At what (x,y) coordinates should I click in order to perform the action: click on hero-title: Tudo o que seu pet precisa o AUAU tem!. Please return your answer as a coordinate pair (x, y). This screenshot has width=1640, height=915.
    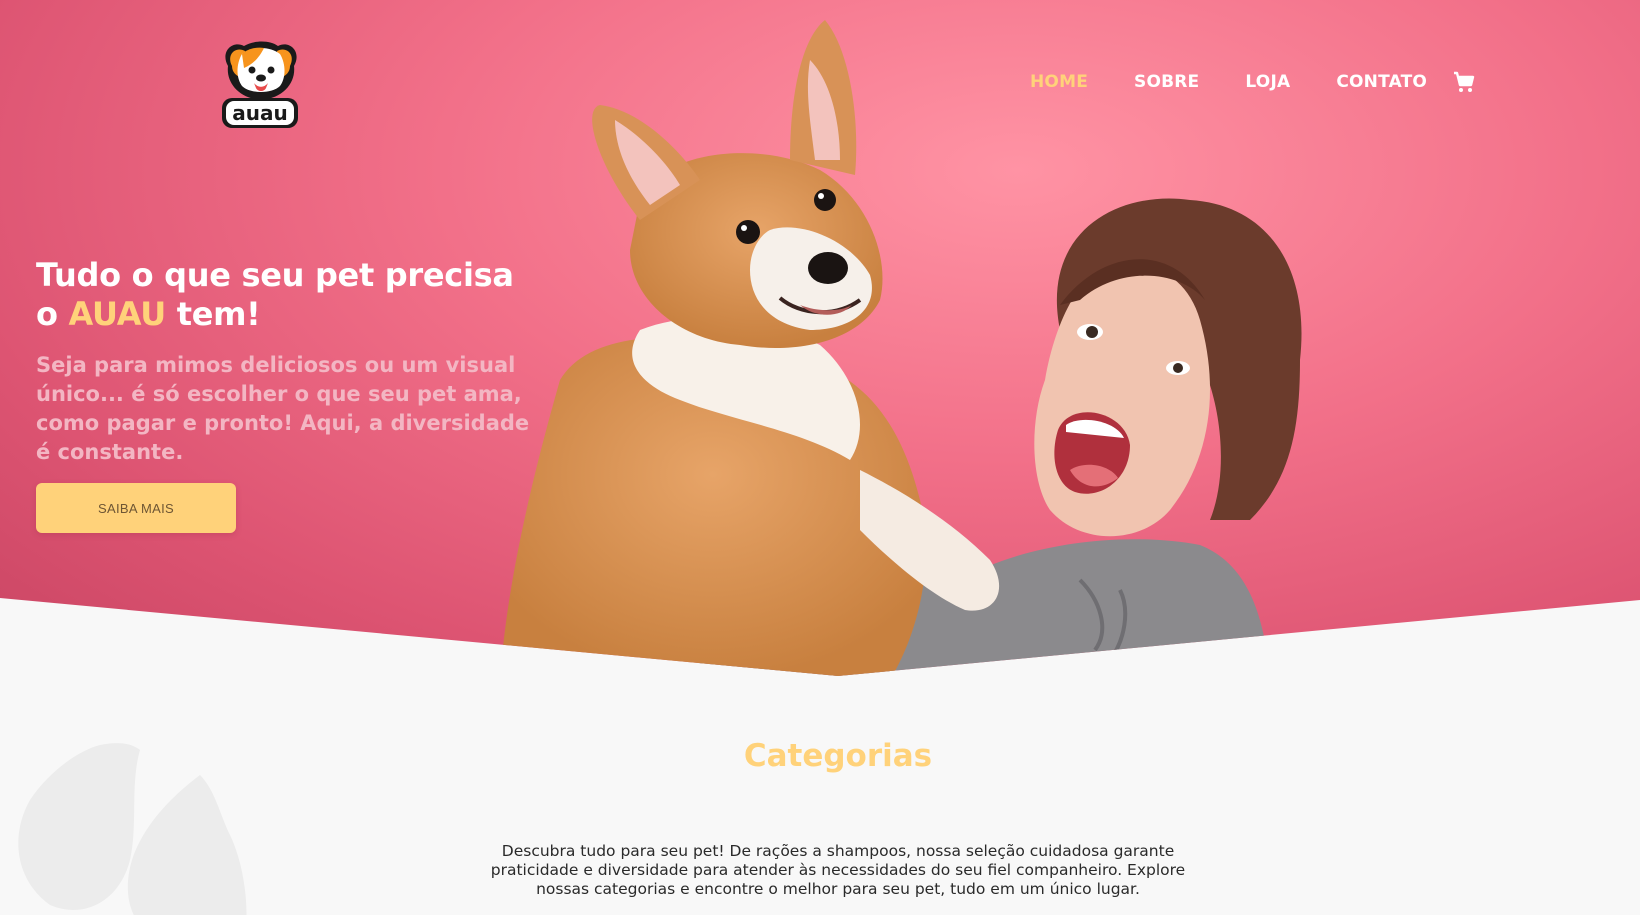
    Looking at the image, I should click on (296, 295).